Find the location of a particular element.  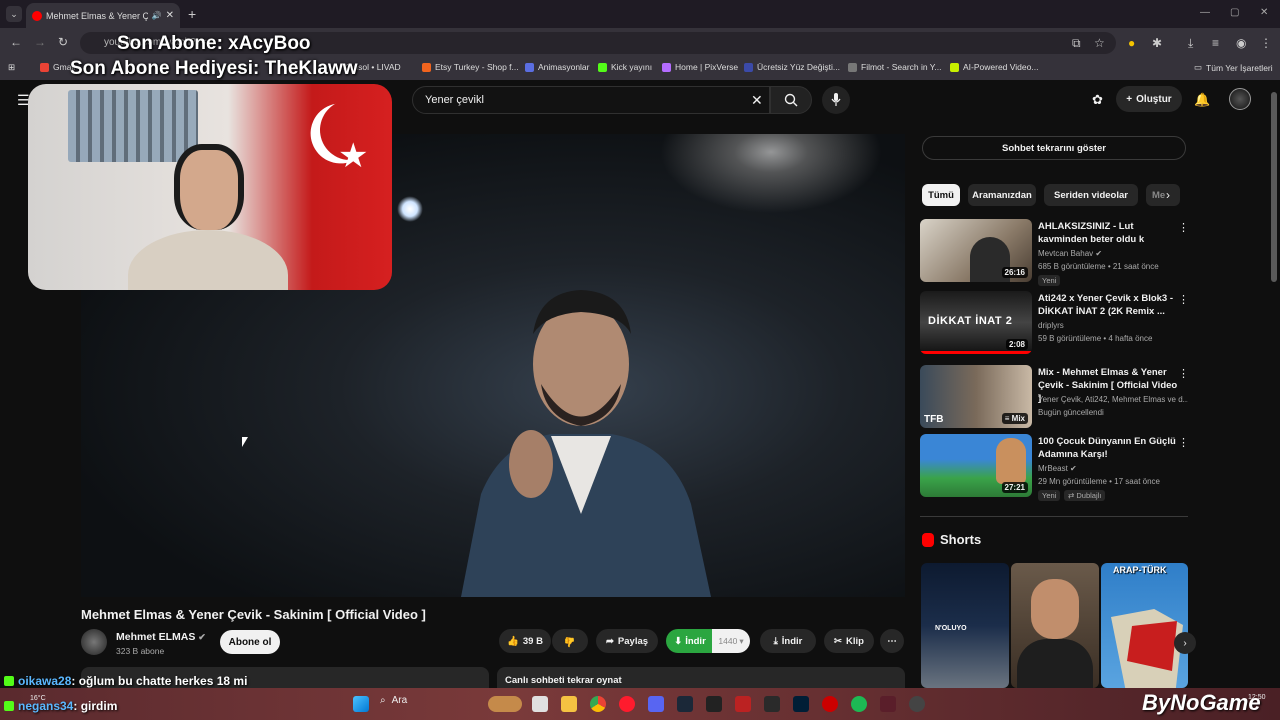

file-explorer-icon is located at coordinates (569, 704).